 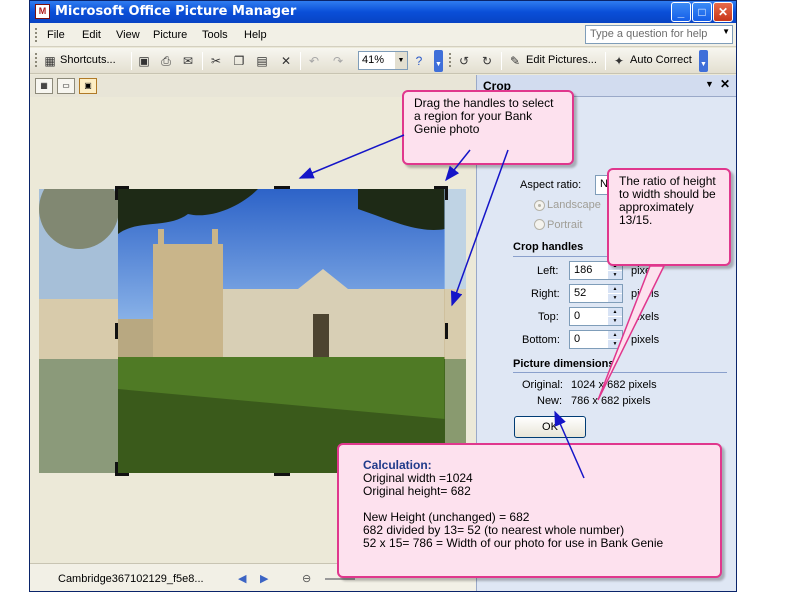 I want to click on previous-picture-icon: ◀, so click(x=242, y=578).